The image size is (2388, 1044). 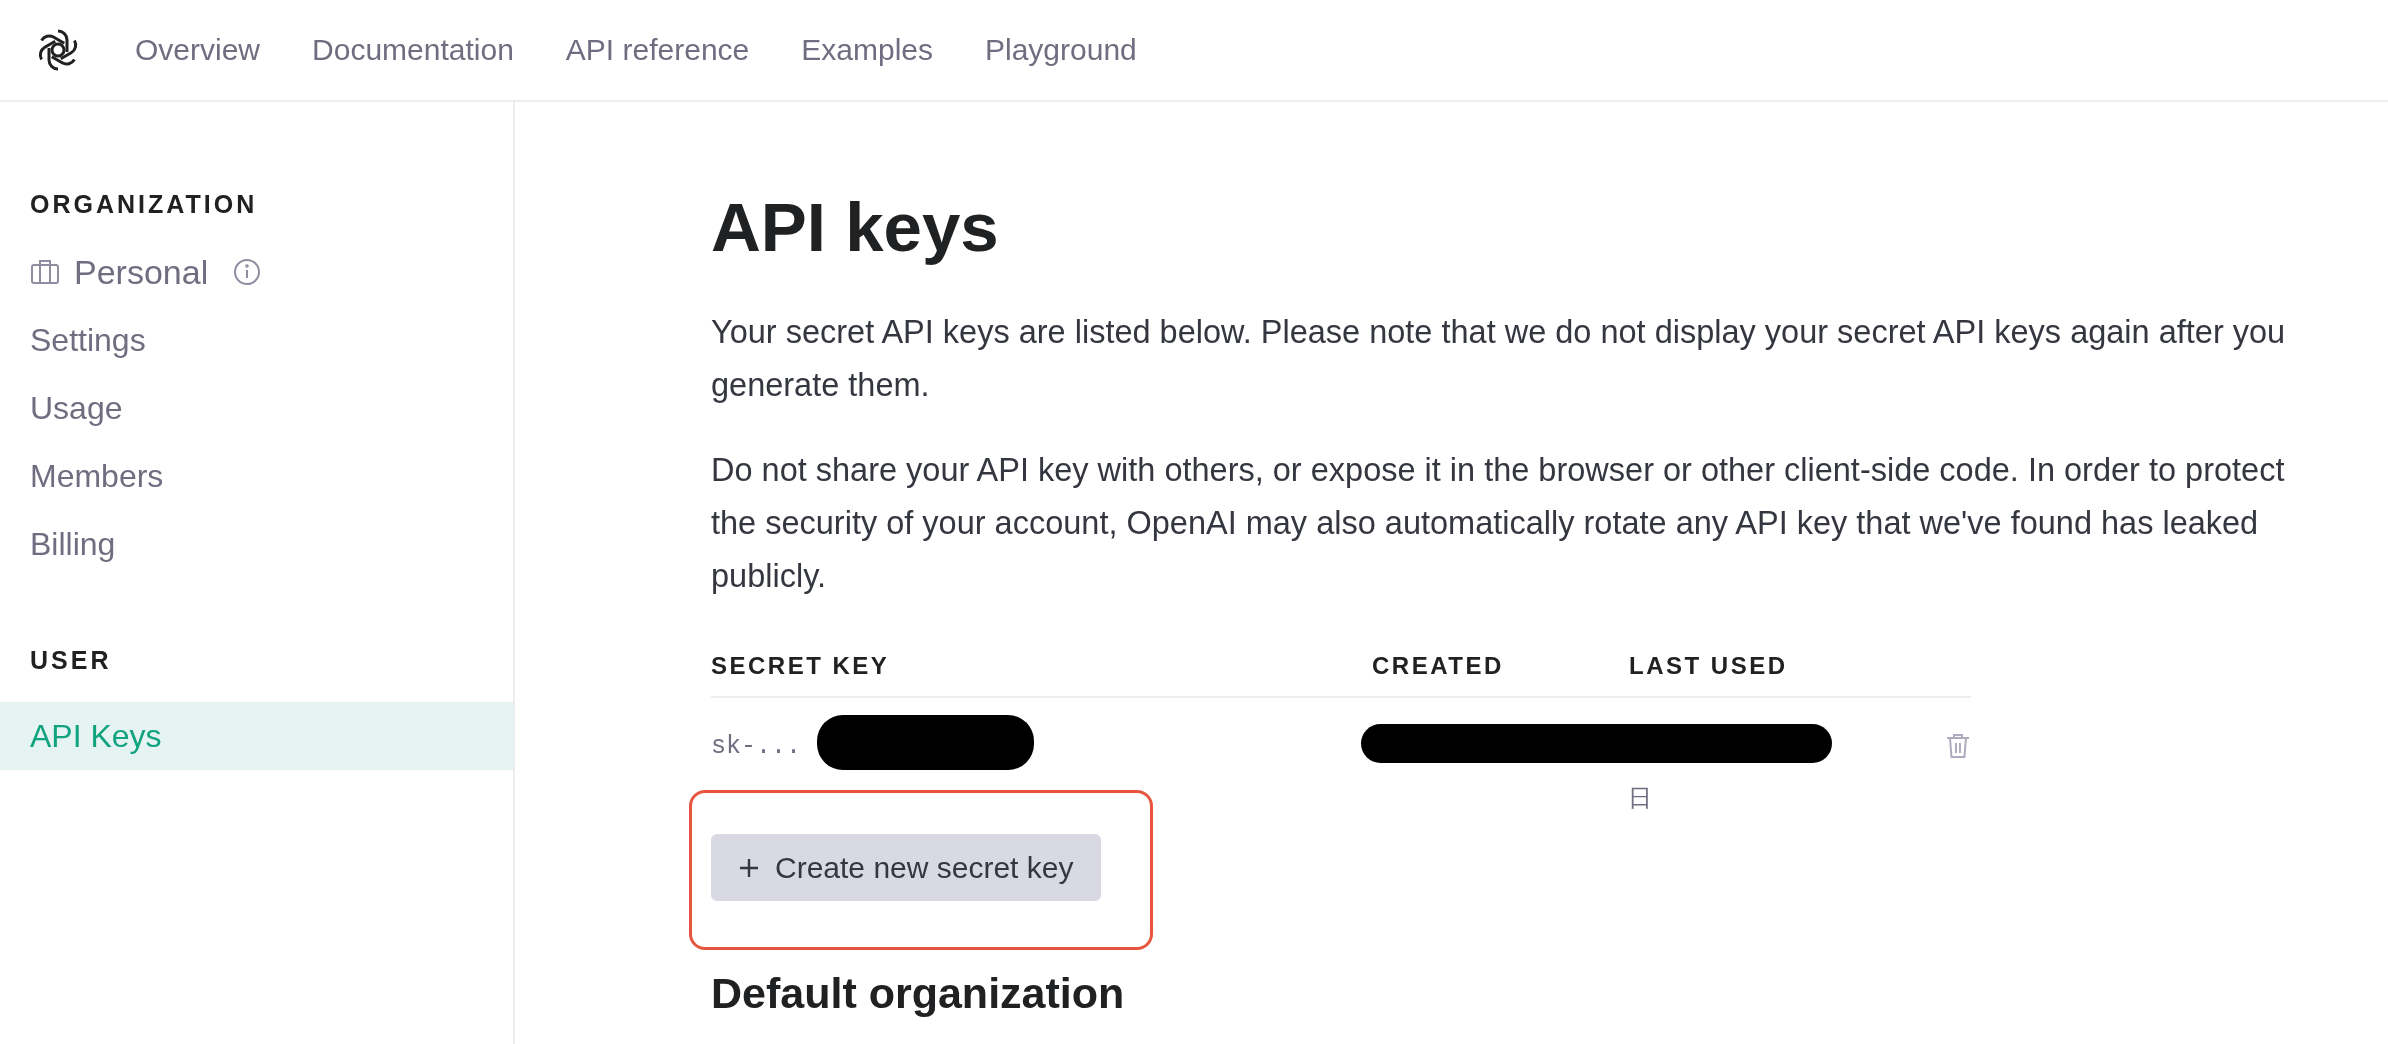 I want to click on plus-icon, so click(x=749, y=867).